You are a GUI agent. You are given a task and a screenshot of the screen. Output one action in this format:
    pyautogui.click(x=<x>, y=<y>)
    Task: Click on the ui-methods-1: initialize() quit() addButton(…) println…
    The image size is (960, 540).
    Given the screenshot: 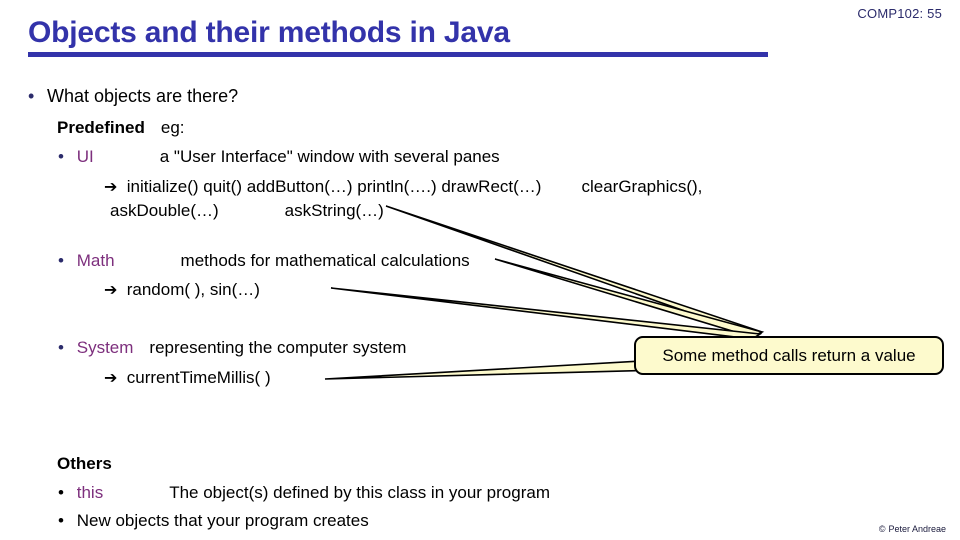 What is the action you would take?
    pyautogui.click(x=334, y=186)
    